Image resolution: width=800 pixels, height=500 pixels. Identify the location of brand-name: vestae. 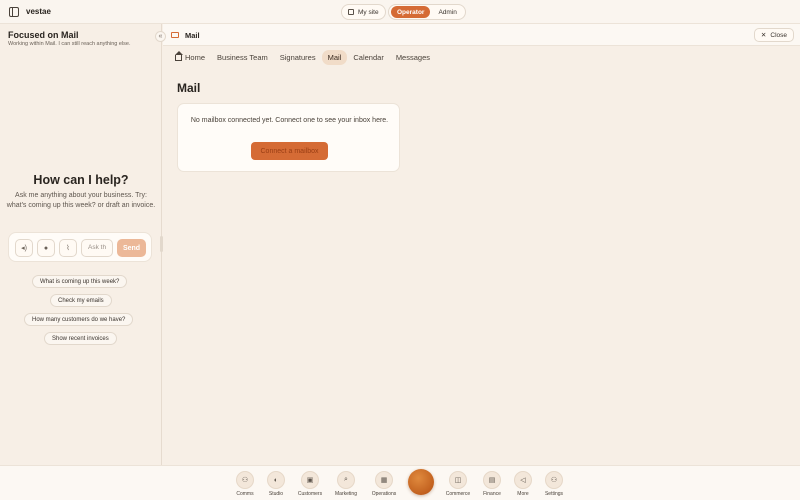
(38, 11).